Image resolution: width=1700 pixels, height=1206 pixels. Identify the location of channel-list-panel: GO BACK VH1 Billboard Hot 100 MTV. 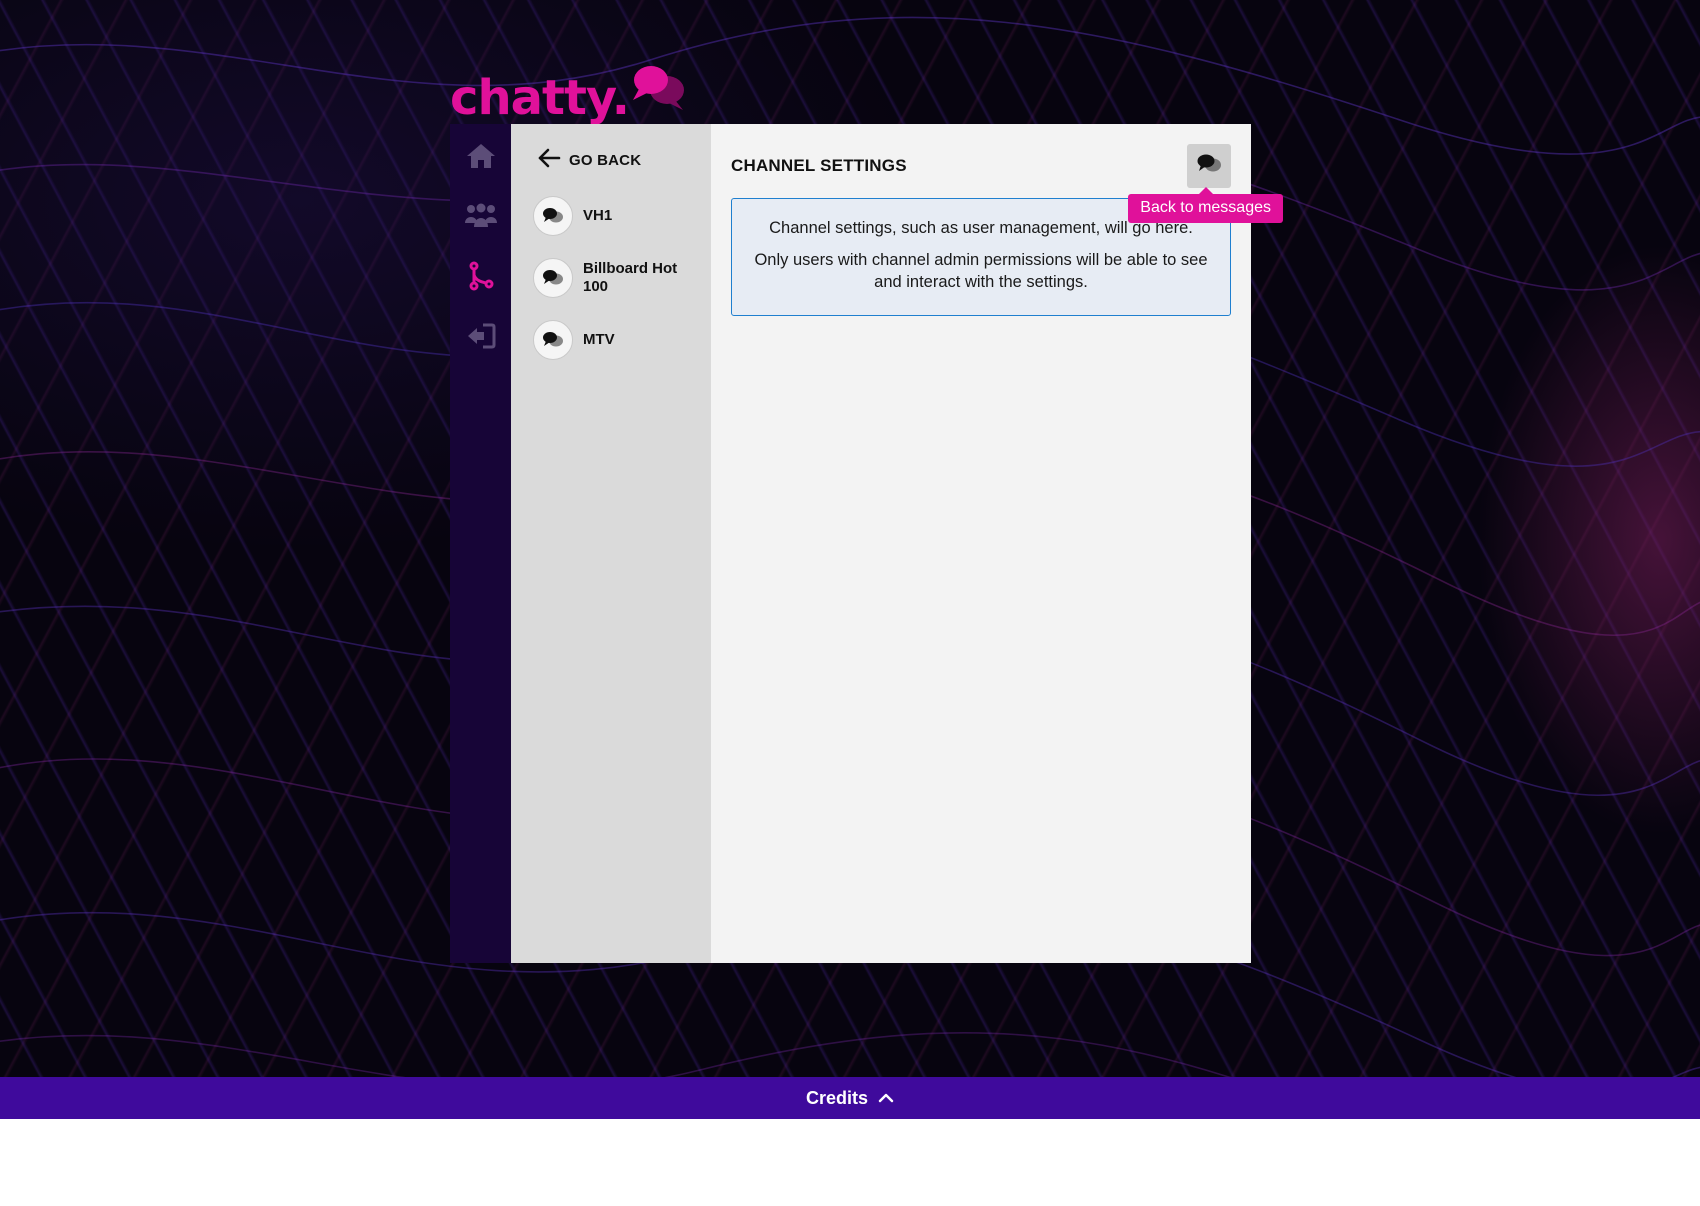
(611, 543).